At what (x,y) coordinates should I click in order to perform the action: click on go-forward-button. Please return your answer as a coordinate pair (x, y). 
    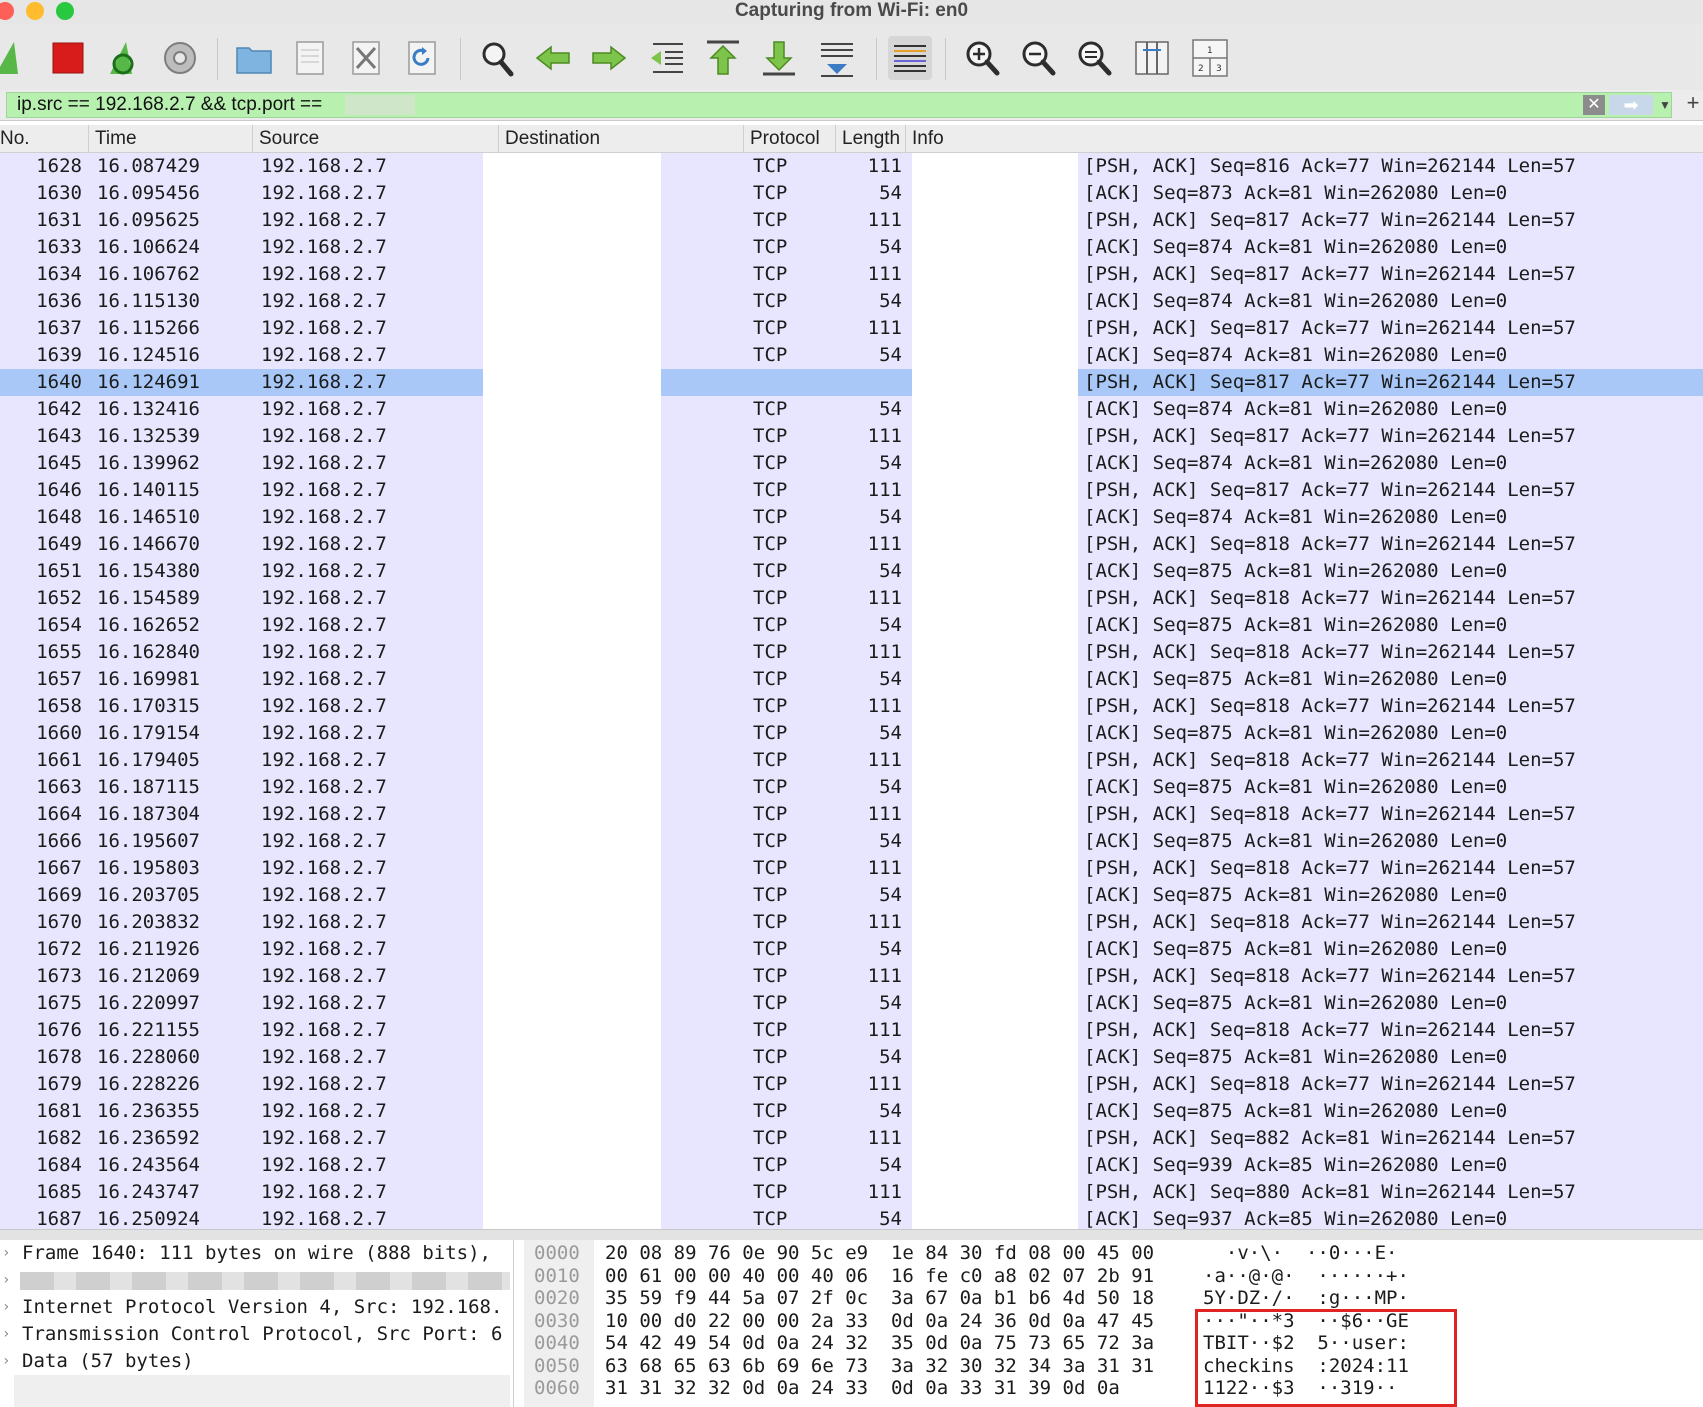
    Looking at the image, I should click on (609, 58).